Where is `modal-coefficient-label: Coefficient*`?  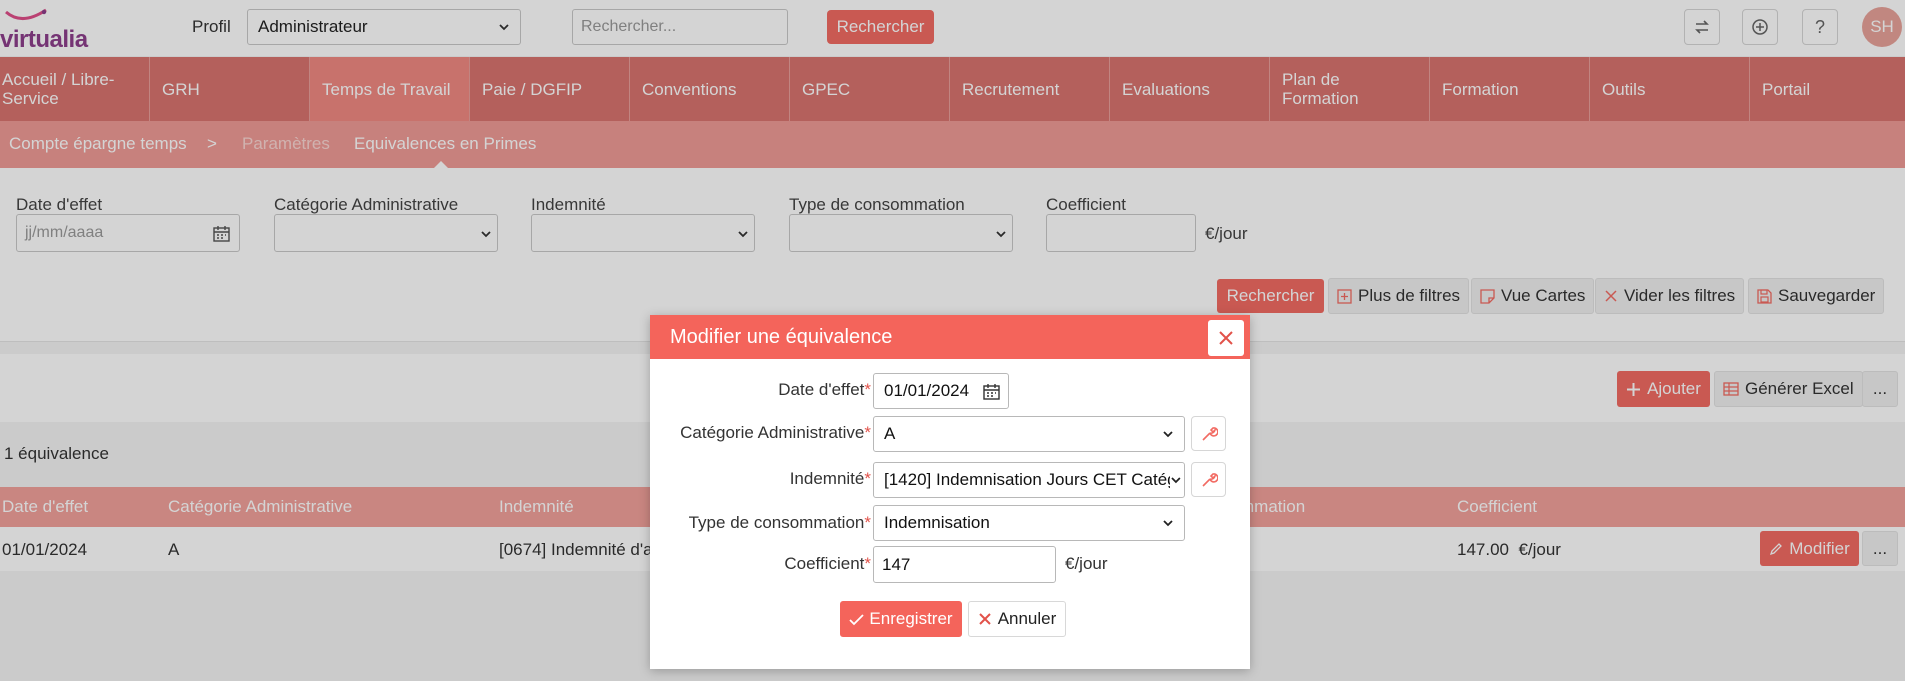
modal-coefficient-label: Coefficient* is located at coordinates (827, 564).